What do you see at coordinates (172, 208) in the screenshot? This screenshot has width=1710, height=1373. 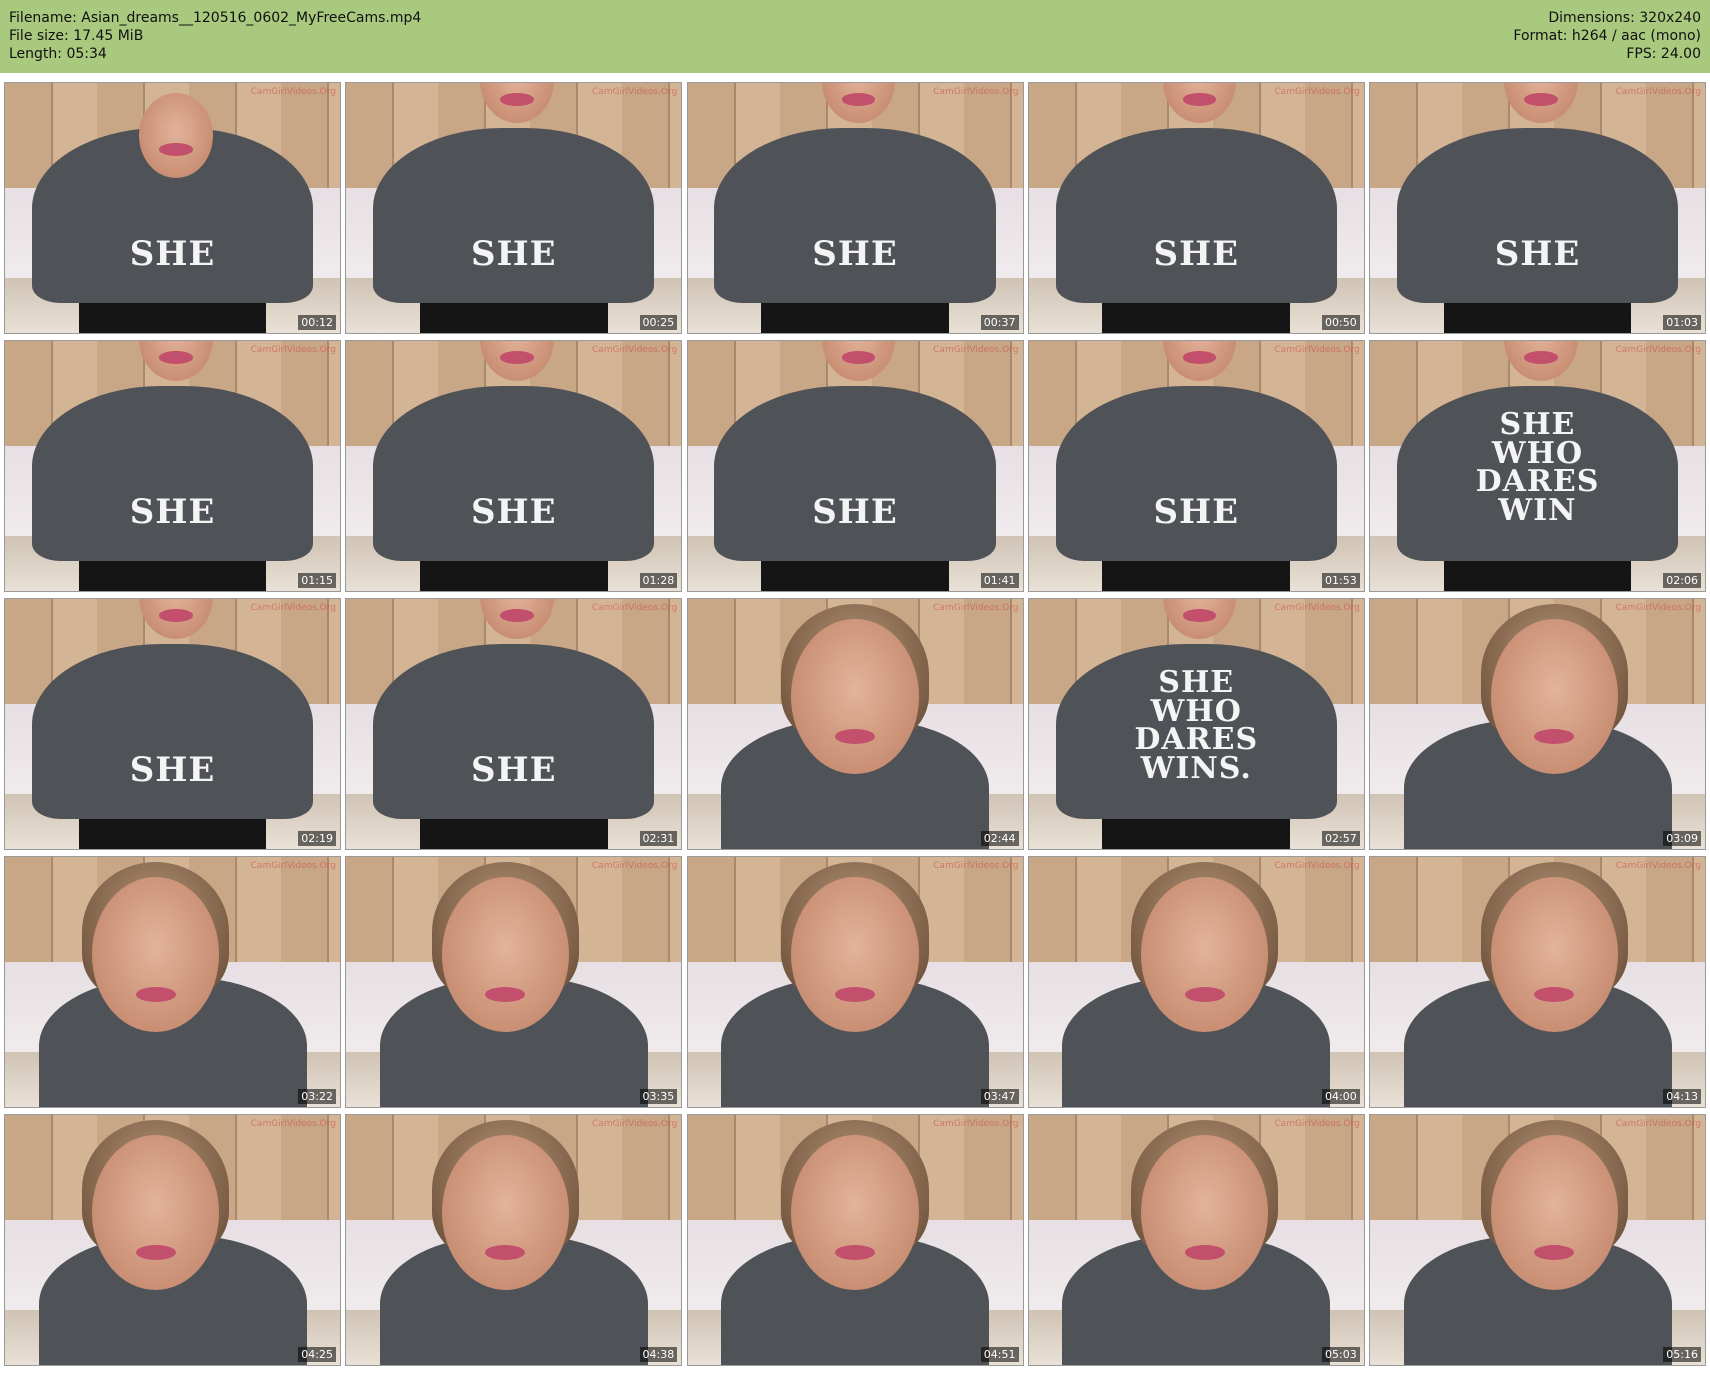 I see `video-thumbnail: SHE CamGirlVideos.Org 00:12` at bounding box center [172, 208].